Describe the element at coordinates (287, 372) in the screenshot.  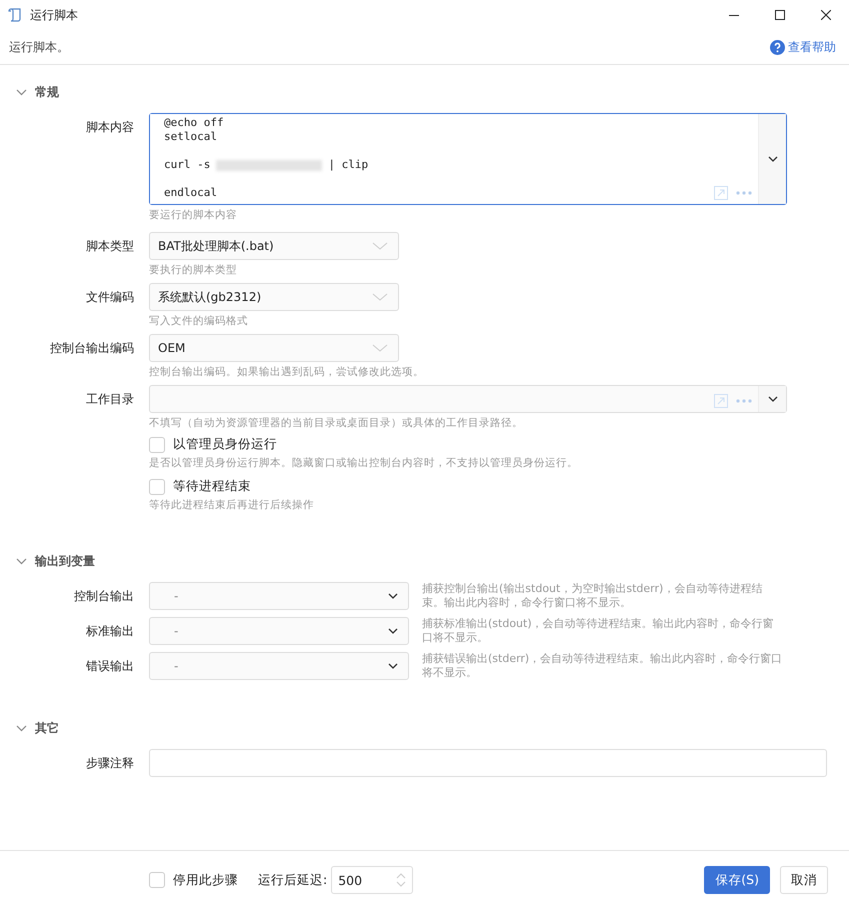
I see `field-hint: 控制台输出编码。如果输出遇到乱码，尝试修改此选项。` at that location.